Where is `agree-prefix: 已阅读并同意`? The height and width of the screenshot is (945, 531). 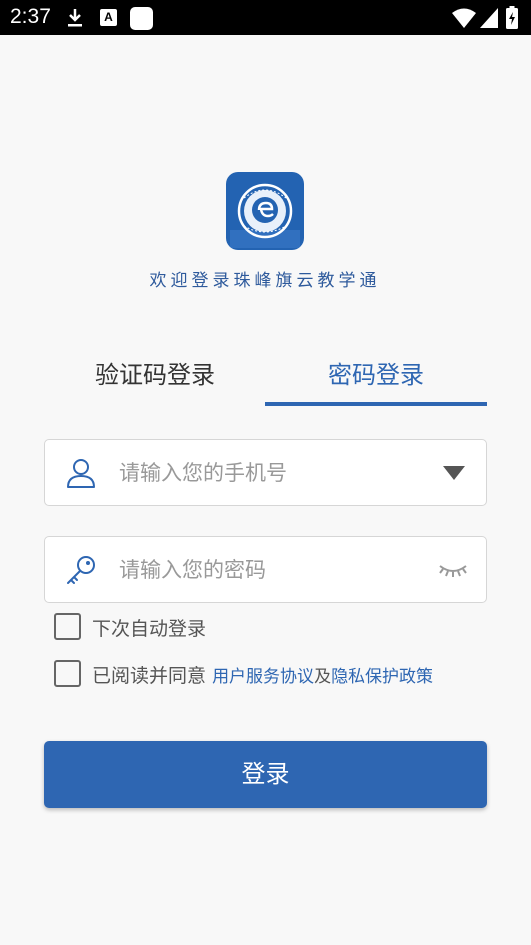 agree-prefix: 已阅读并同意 is located at coordinates (149, 676).